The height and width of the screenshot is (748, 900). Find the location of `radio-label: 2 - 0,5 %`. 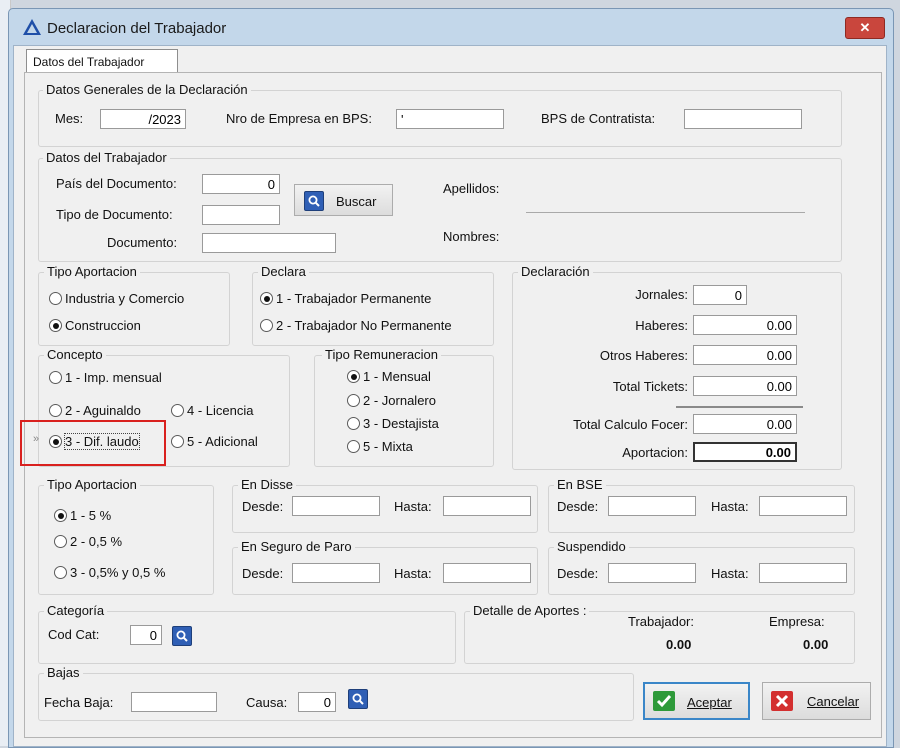

radio-label: 2 - 0,5 % is located at coordinates (96, 541).